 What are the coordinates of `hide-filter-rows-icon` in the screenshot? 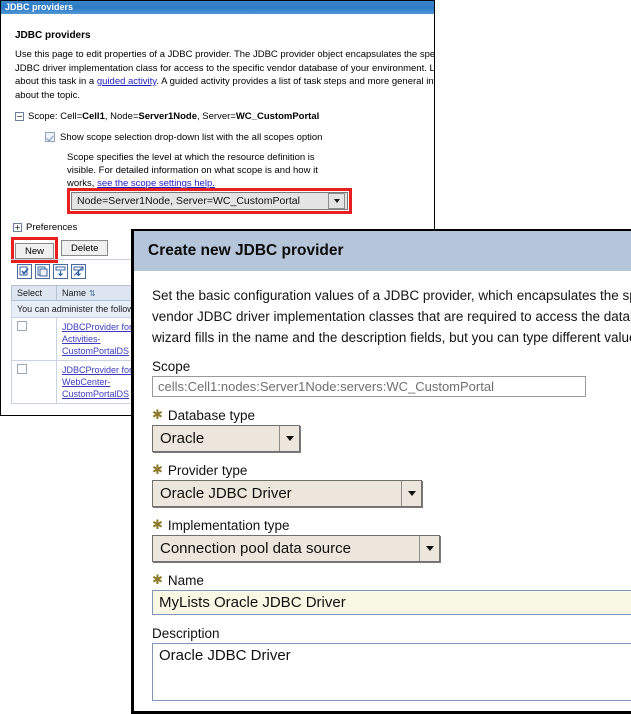 It's located at (78, 271).